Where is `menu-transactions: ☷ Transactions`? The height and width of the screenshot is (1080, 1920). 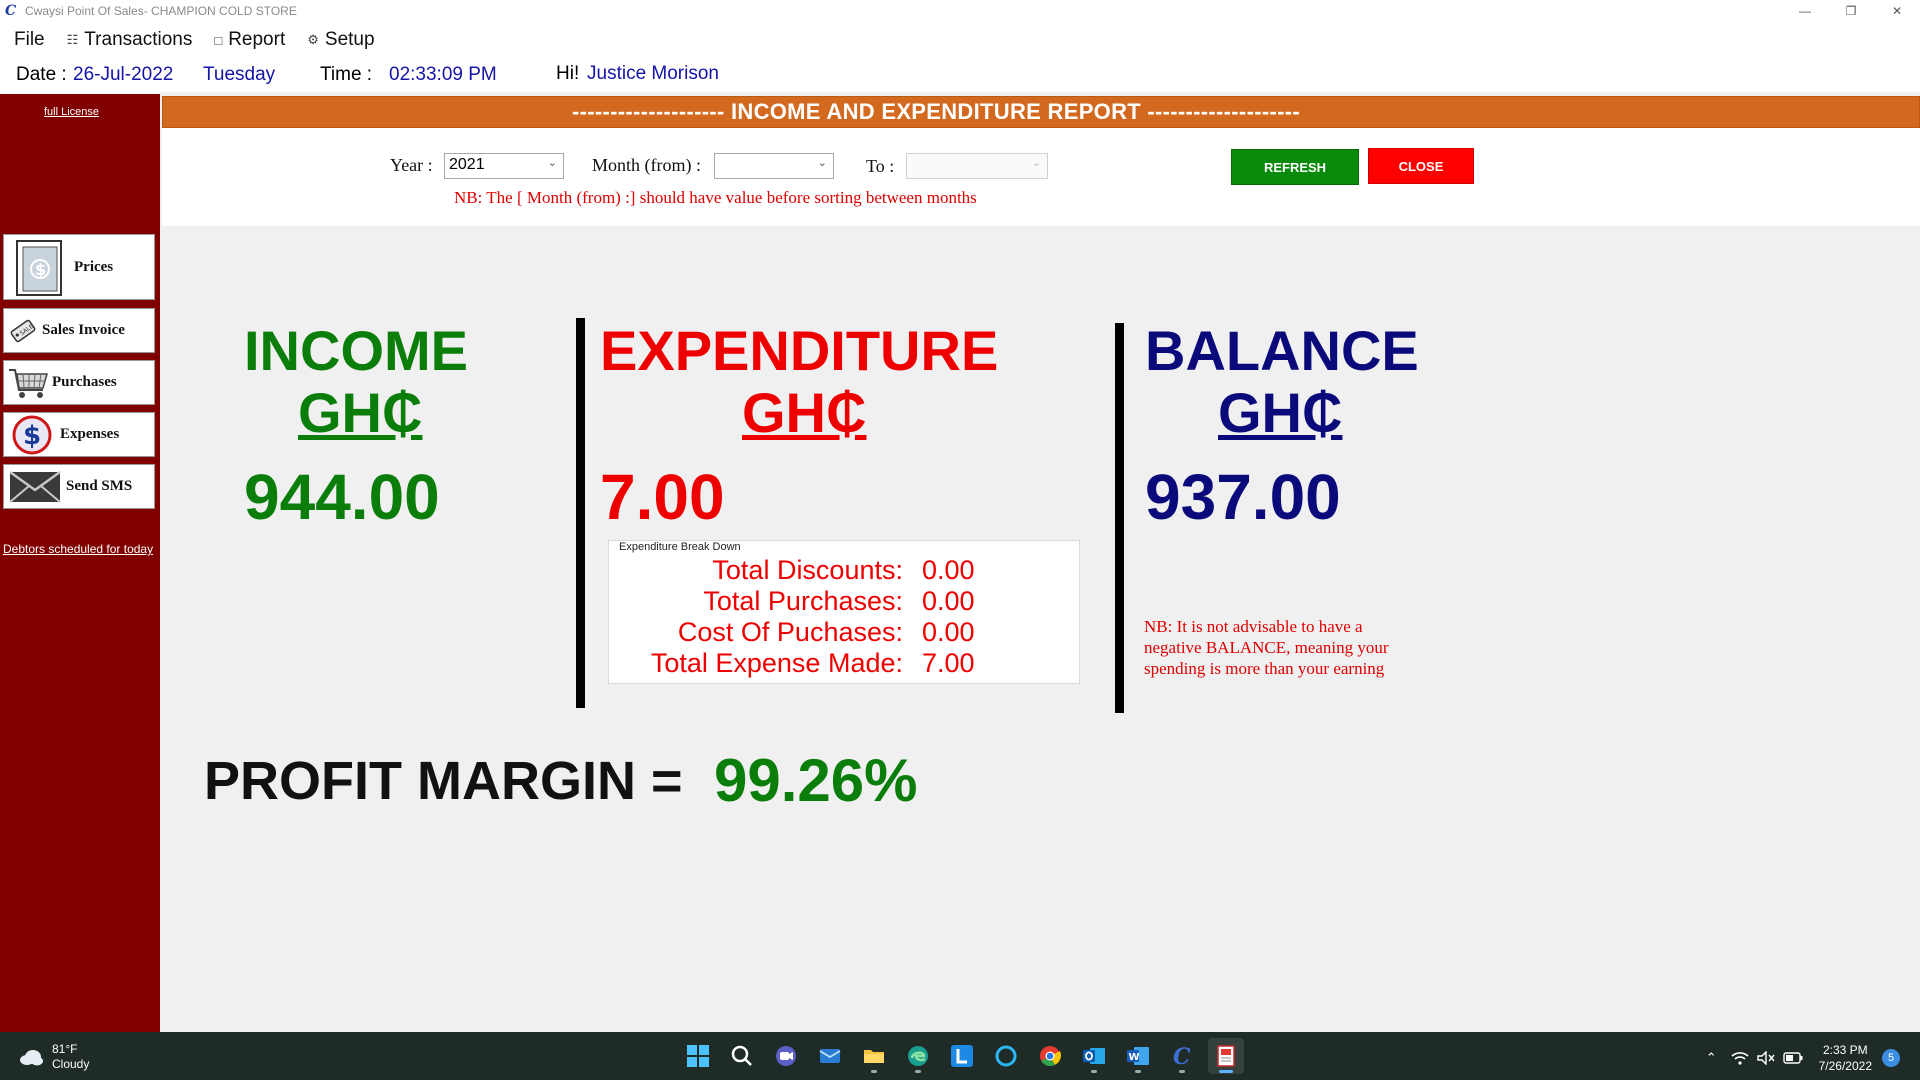 menu-transactions: ☷ Transactions is located at coordinates (130, 40).